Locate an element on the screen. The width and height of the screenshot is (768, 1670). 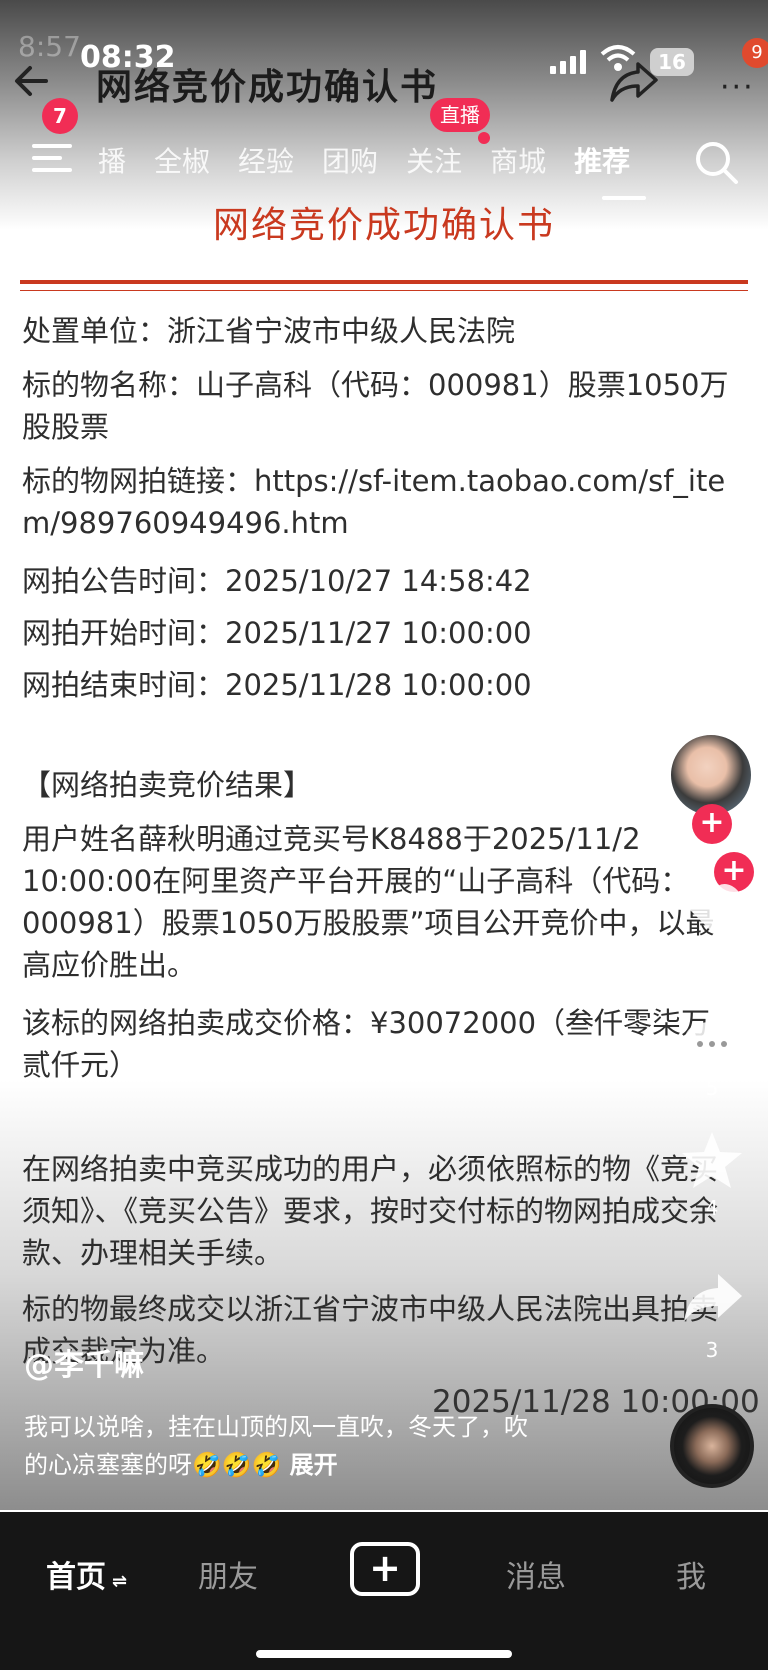
nav-home: 首页 ⇌ is located at coordinates (86, 1574).